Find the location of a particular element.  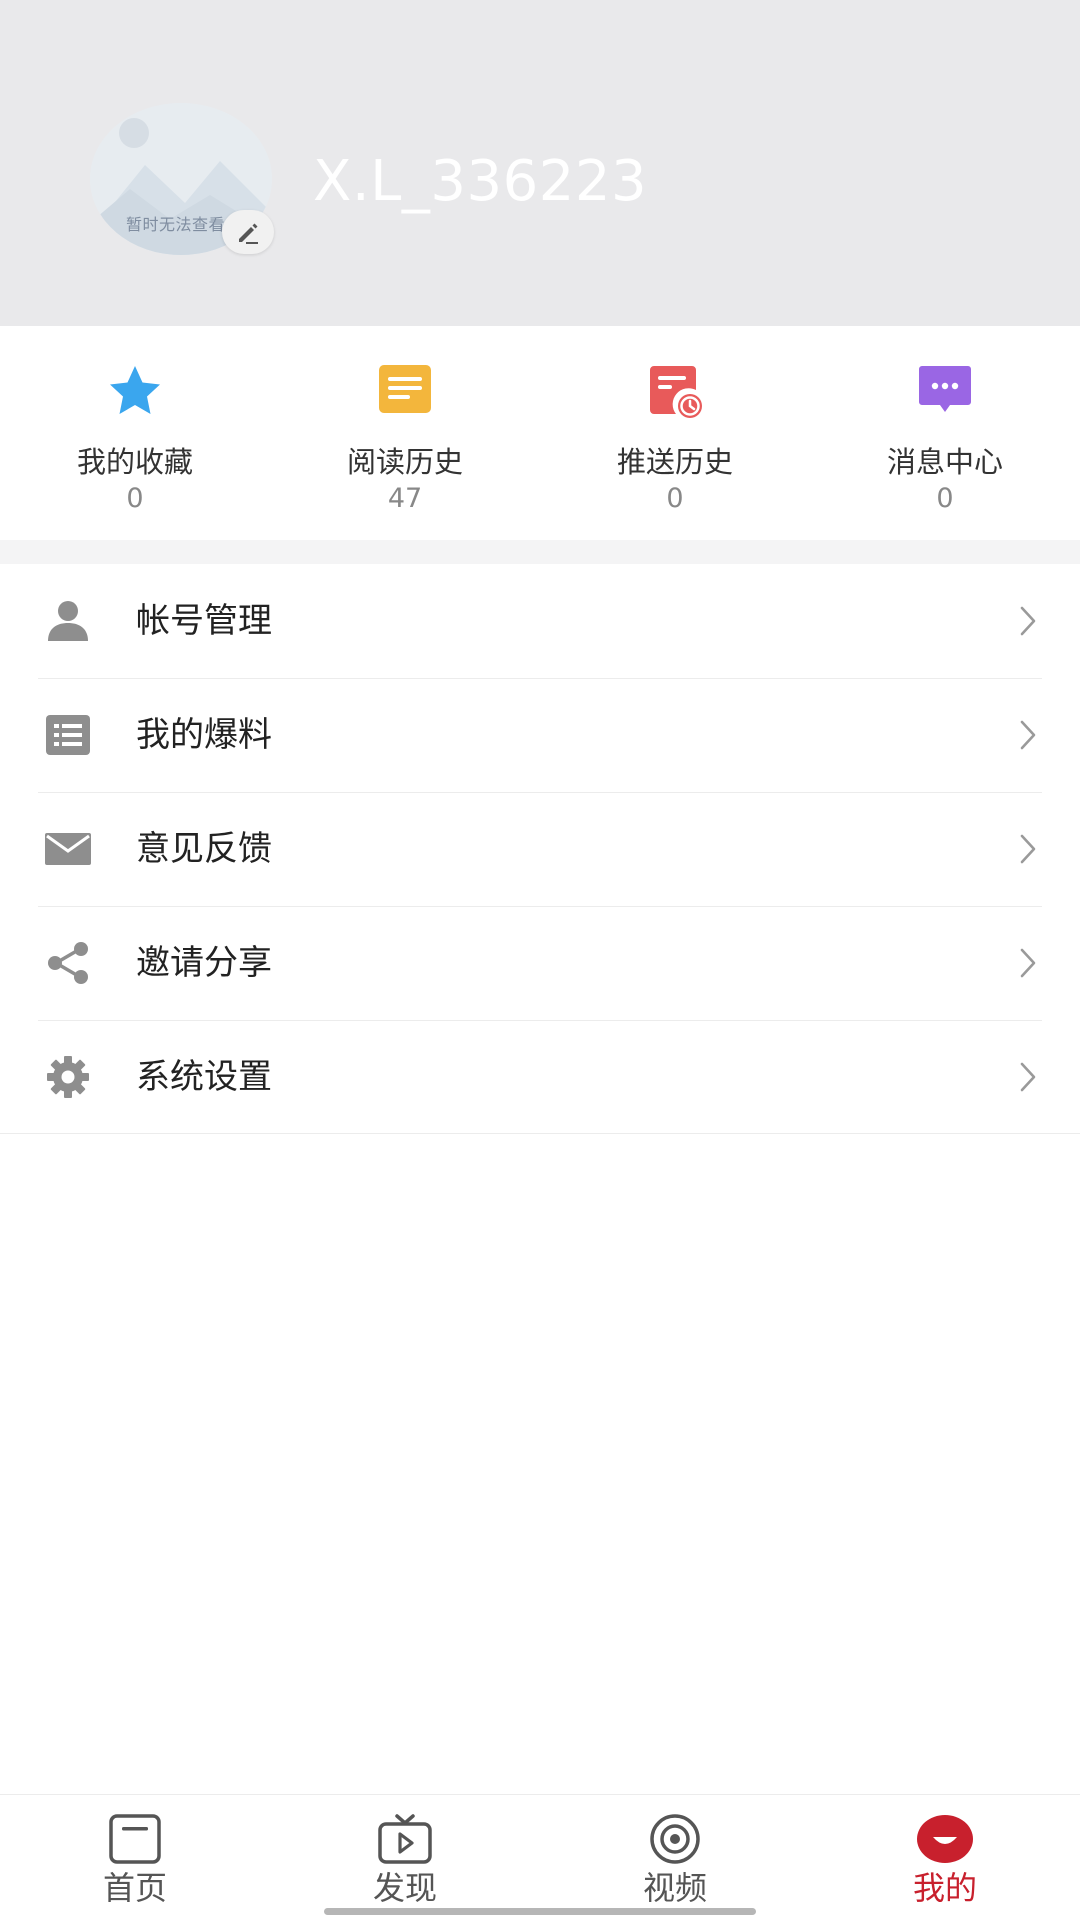

tab-label: 视频 is located at coordinates (674, 1888).